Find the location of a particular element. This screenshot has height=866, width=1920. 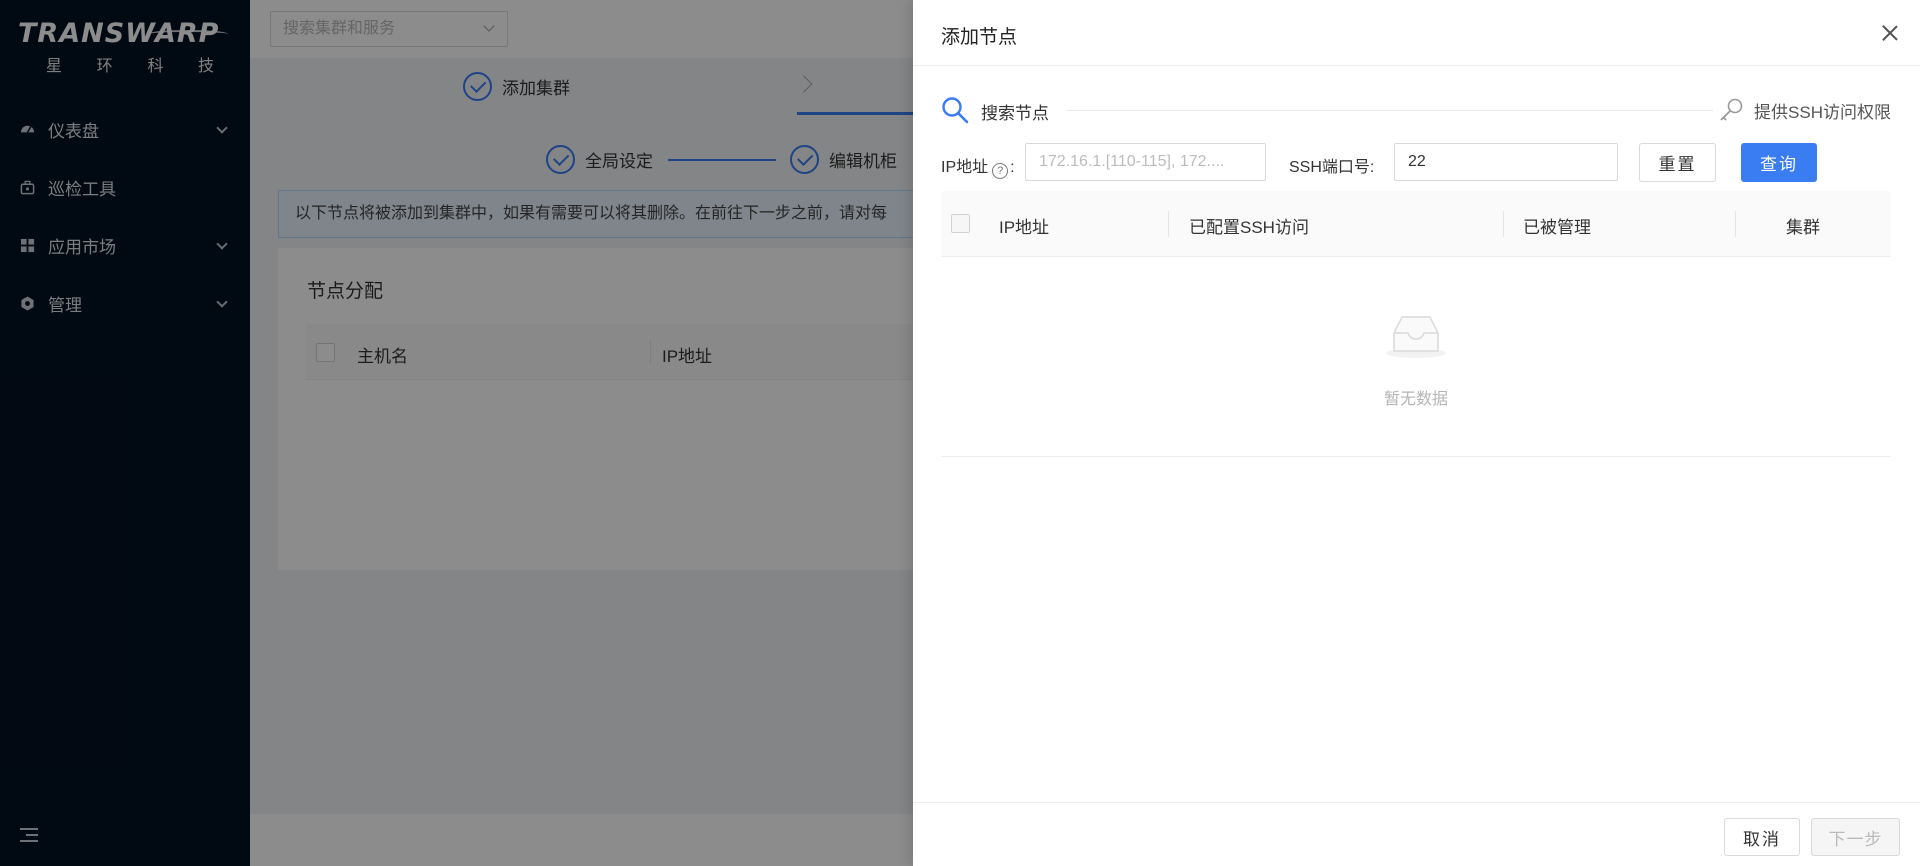

empty-inbox-icon is located at coordinates (1416, 337).